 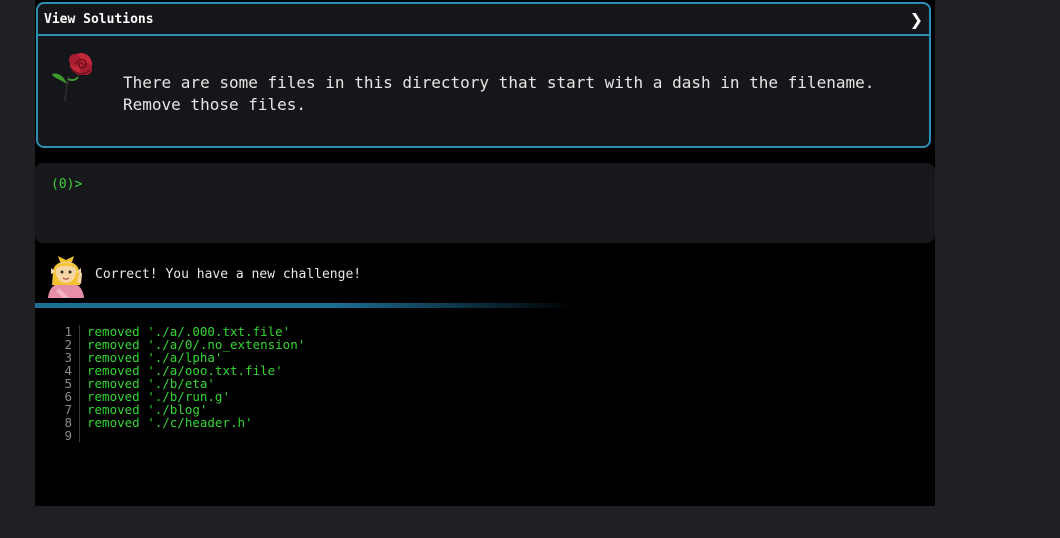 I want to click on line-number: 2, so click(x=68, y=344).